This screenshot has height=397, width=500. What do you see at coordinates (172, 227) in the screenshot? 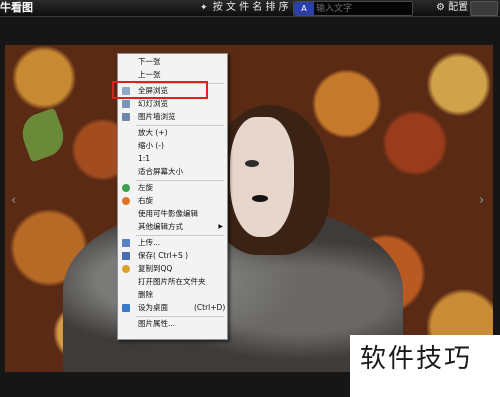
I see `menu-item-other-editors: 其他编辑方式 ▶` at bounding box center [172, 227].